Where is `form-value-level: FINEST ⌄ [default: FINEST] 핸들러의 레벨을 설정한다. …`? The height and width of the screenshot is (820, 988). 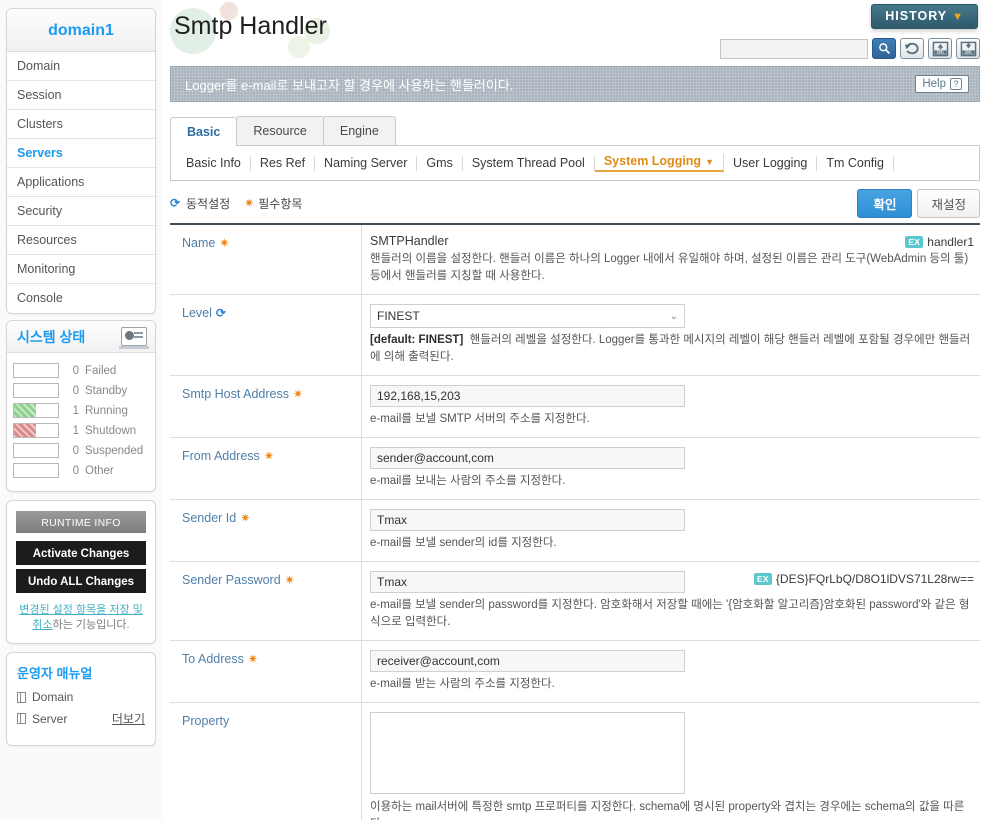 form-value-level: FINEST ⌄ [default: FINEST] 핸들러의 레벨을 설정한다. … is located at coordinates (671, 335).